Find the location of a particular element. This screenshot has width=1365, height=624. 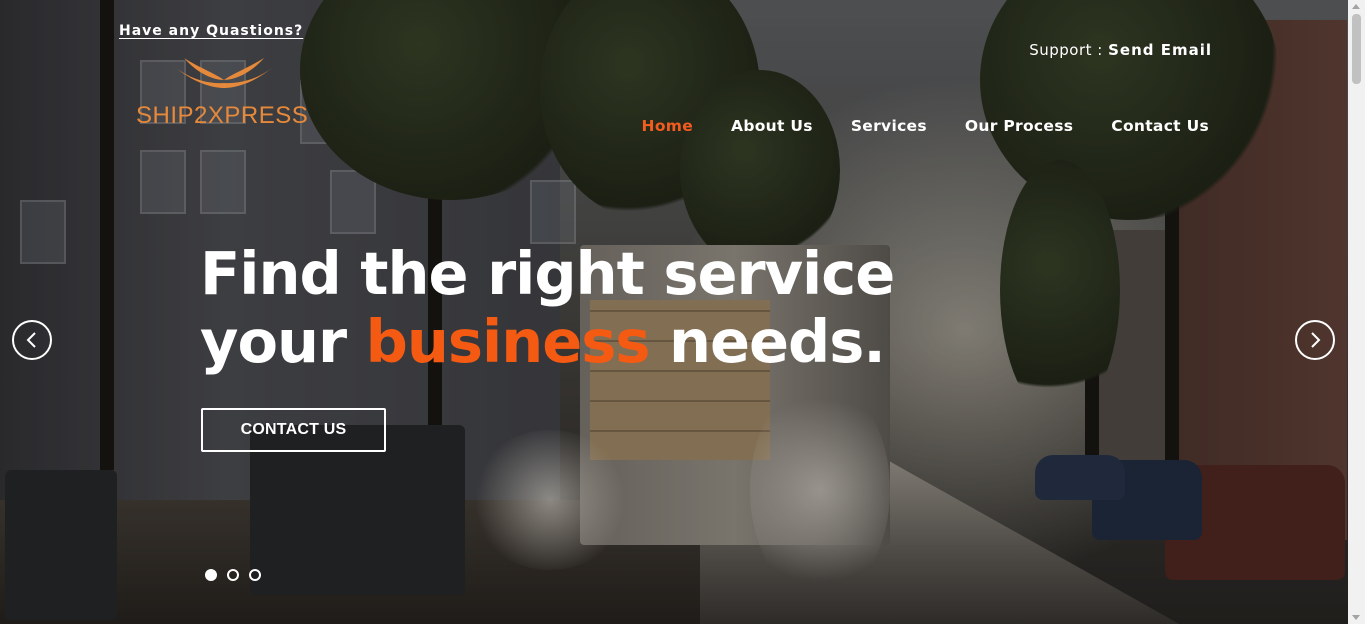

headline-line-1: Find the right service is located at coordinates (547, 273).